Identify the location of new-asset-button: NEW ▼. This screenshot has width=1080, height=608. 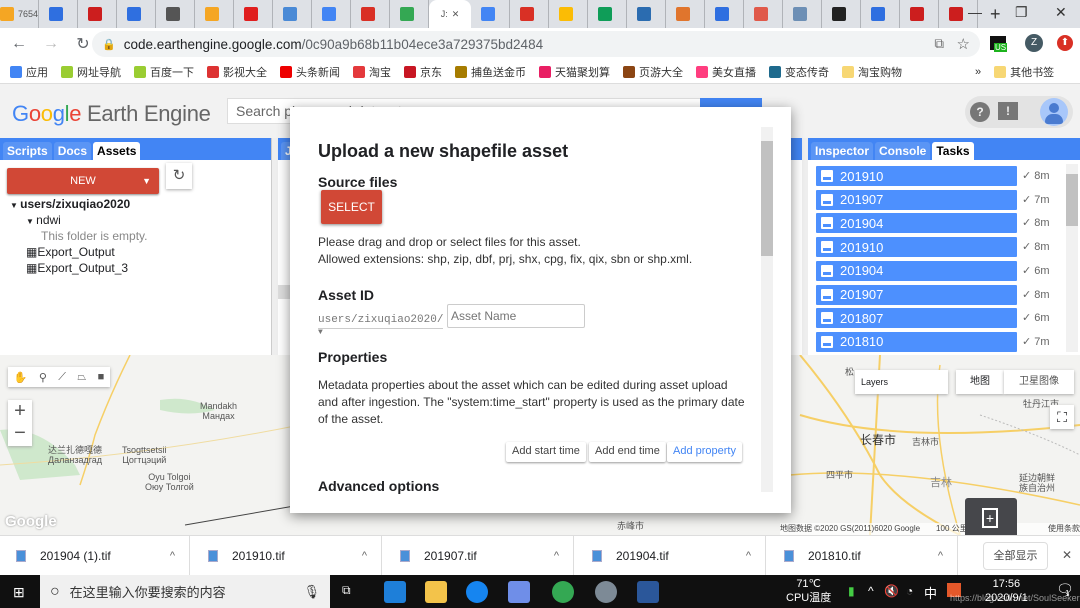
(83, 181).